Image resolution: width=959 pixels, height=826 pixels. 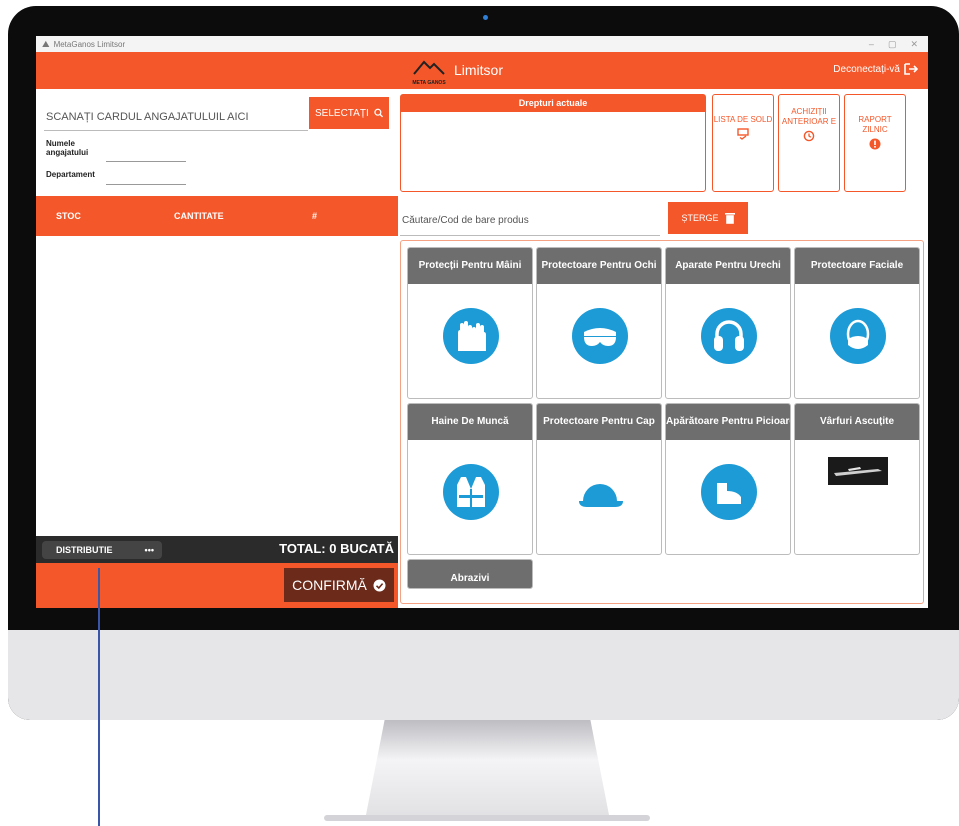 I want to click on category-card-ear-protection: Aparate Pentru Urechi, so click(x=728, y=323).